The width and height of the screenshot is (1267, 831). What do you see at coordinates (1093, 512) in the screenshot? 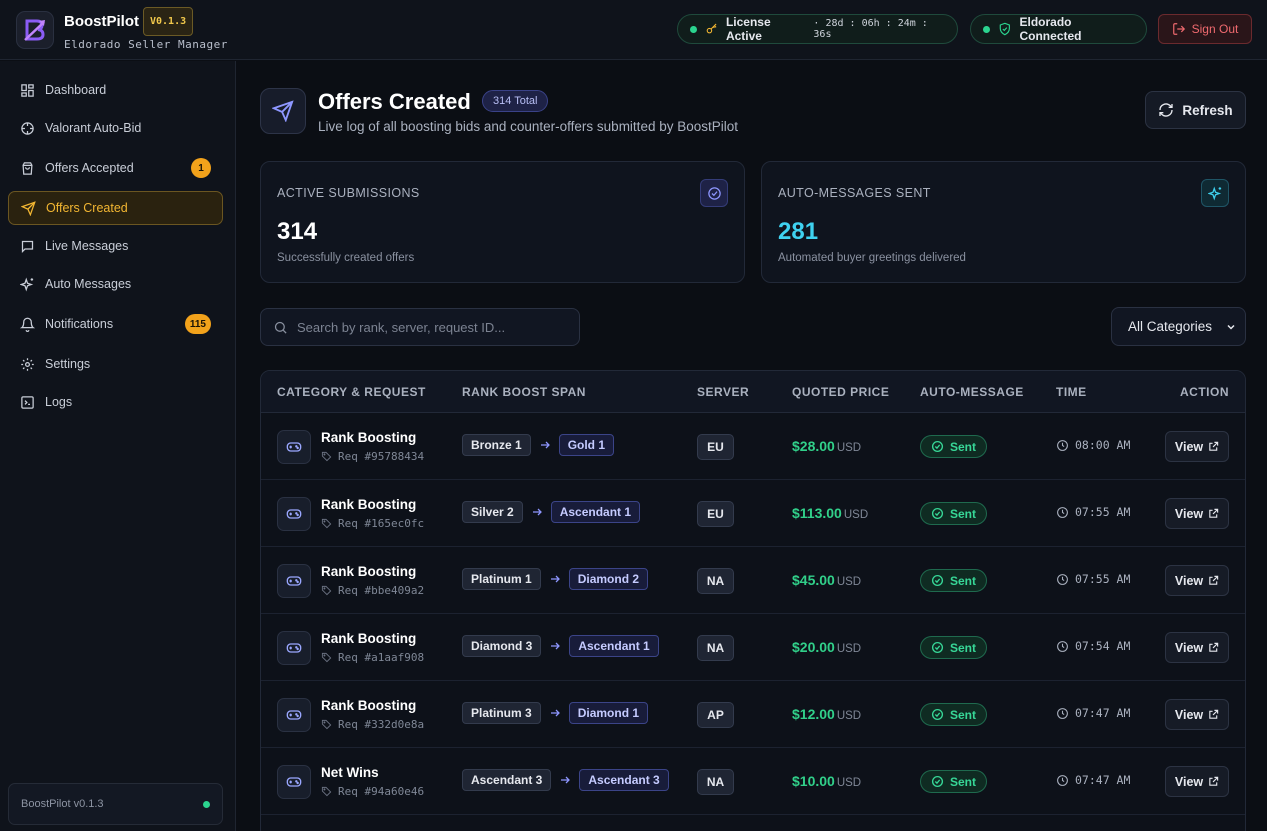
I see `offer-time: 07:55 AM` at bounding box center [1093, 512].